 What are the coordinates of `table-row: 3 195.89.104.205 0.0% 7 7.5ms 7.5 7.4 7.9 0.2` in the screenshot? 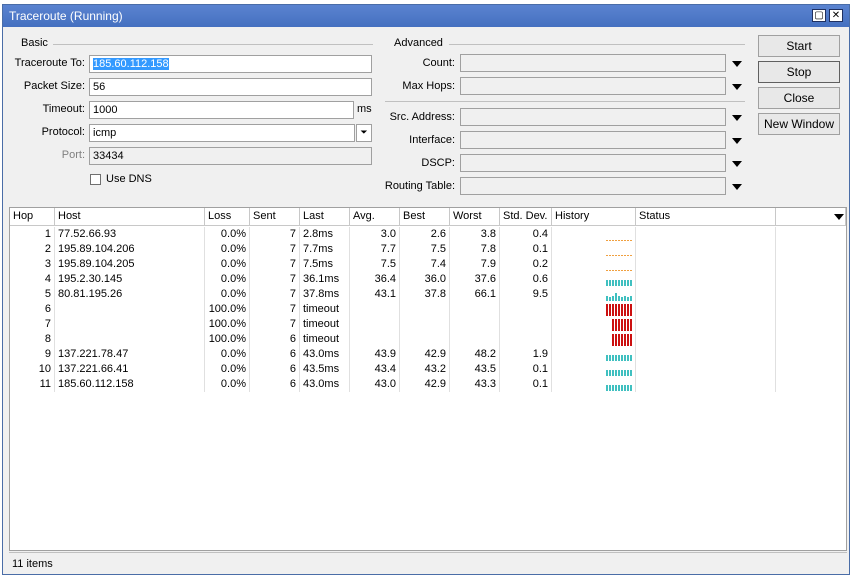 It's located at (428, 264).